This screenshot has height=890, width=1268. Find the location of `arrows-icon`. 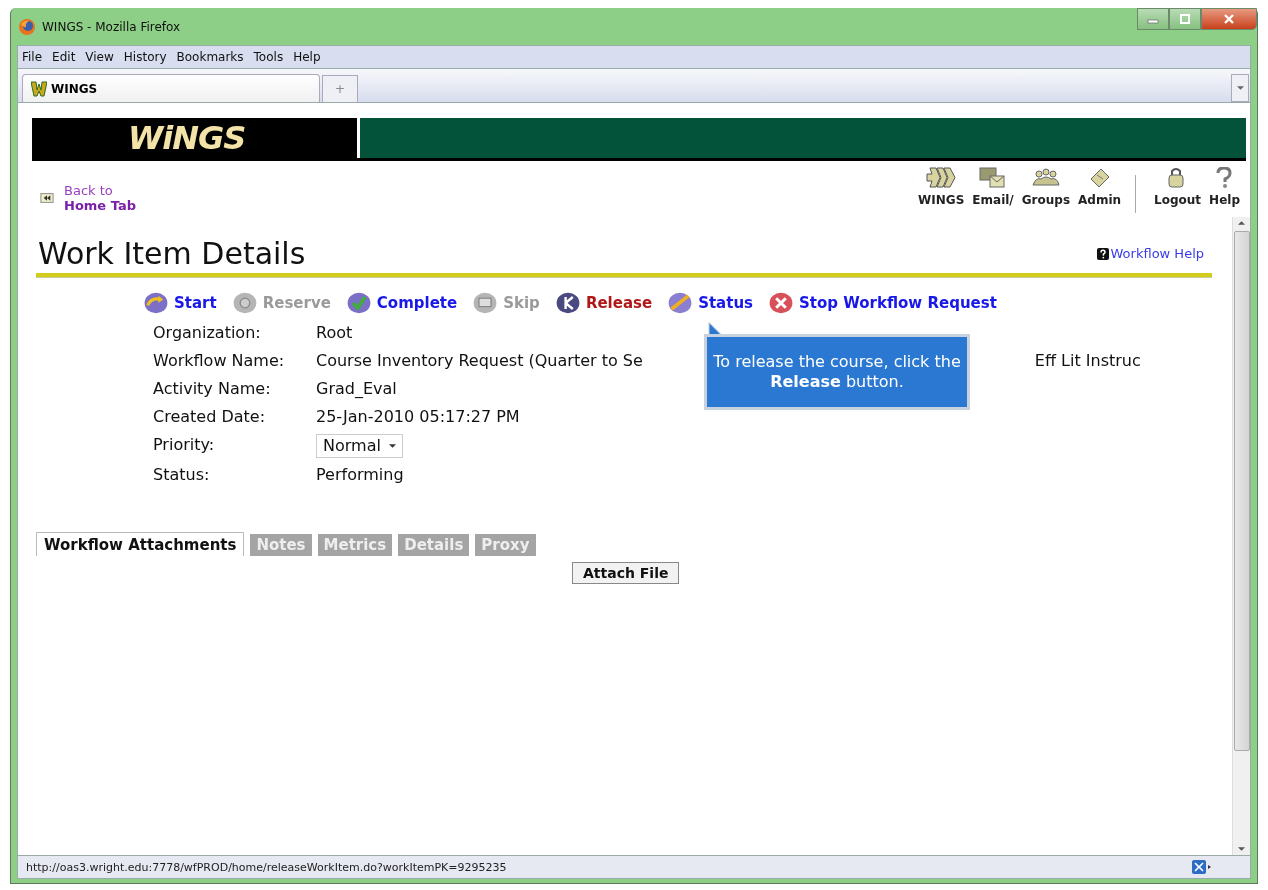

arrows-icon is located at coordinates (941, 177).